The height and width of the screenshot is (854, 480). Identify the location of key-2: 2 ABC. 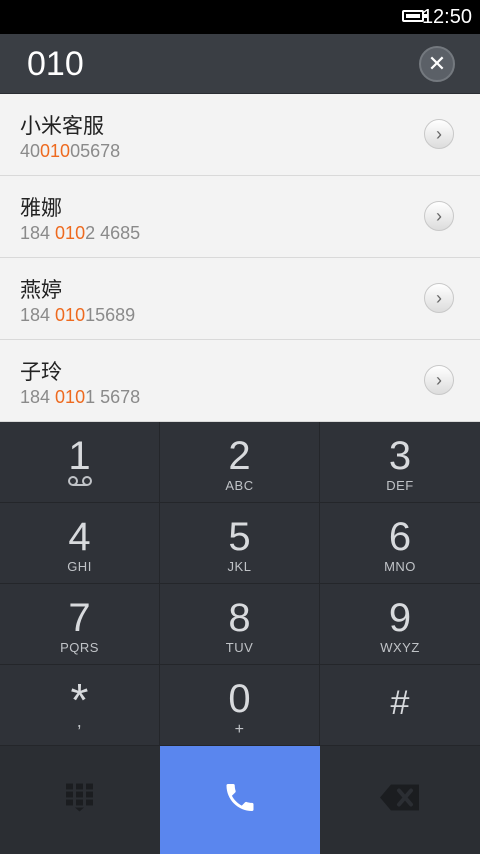
(240, 462).